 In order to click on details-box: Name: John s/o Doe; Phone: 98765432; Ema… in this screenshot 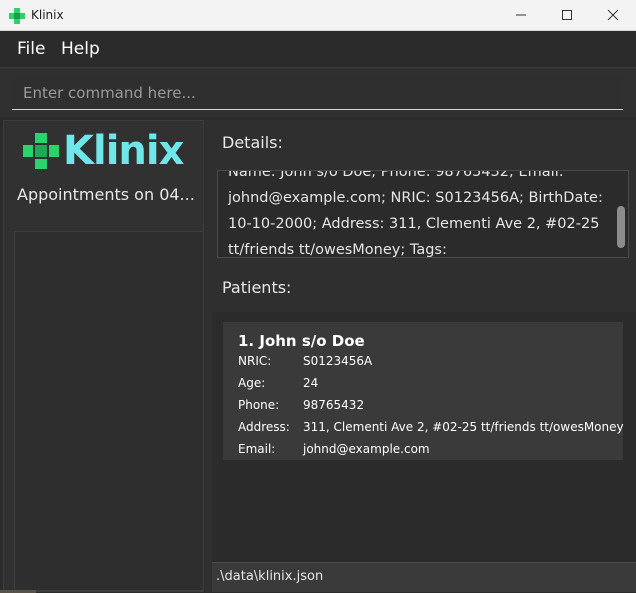, I will do `click(423, 214)`.